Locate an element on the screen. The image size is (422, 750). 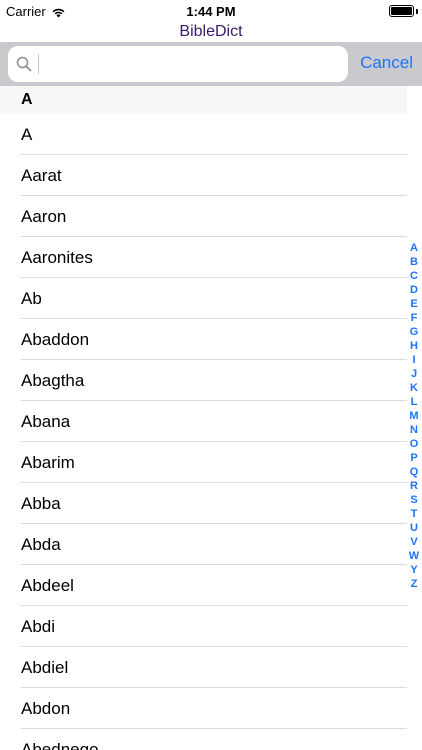
index-letter-j: J is located at coordinates (414, 374).